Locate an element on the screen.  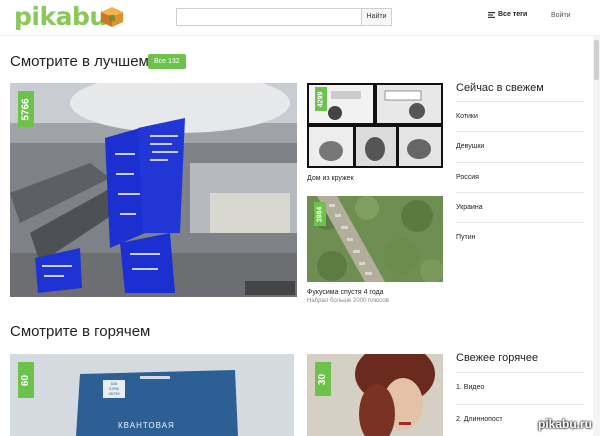
menu-icon is located at coordinates (491, 14).